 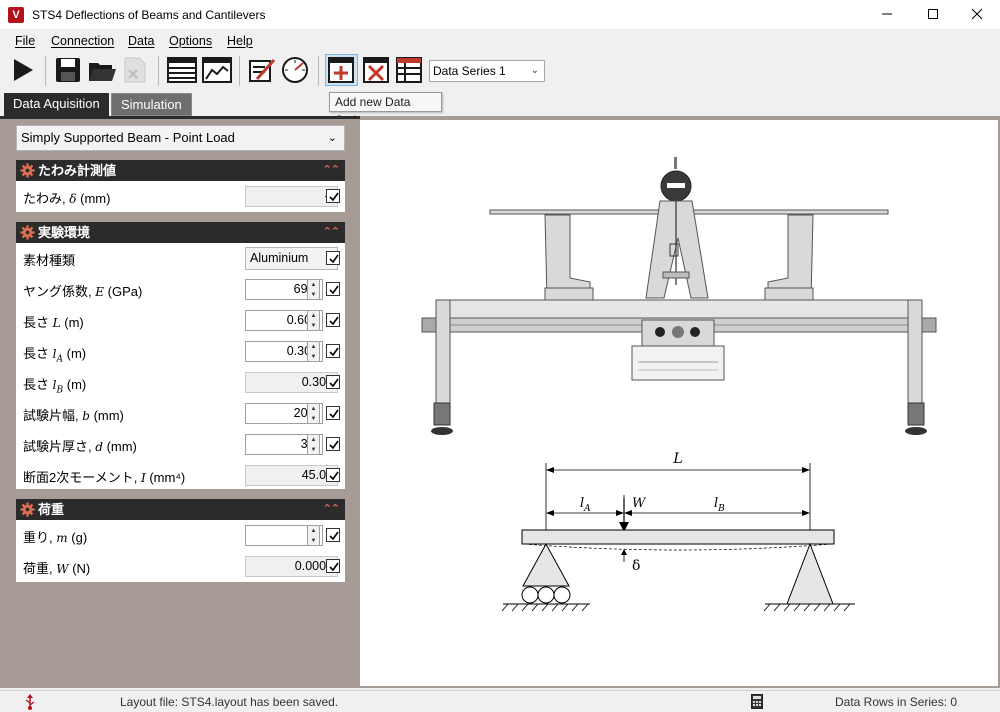 What do you see at coordinates (25, 41) in the screenshot?
I see `menu-file: File` at bounding box center [25, 41].